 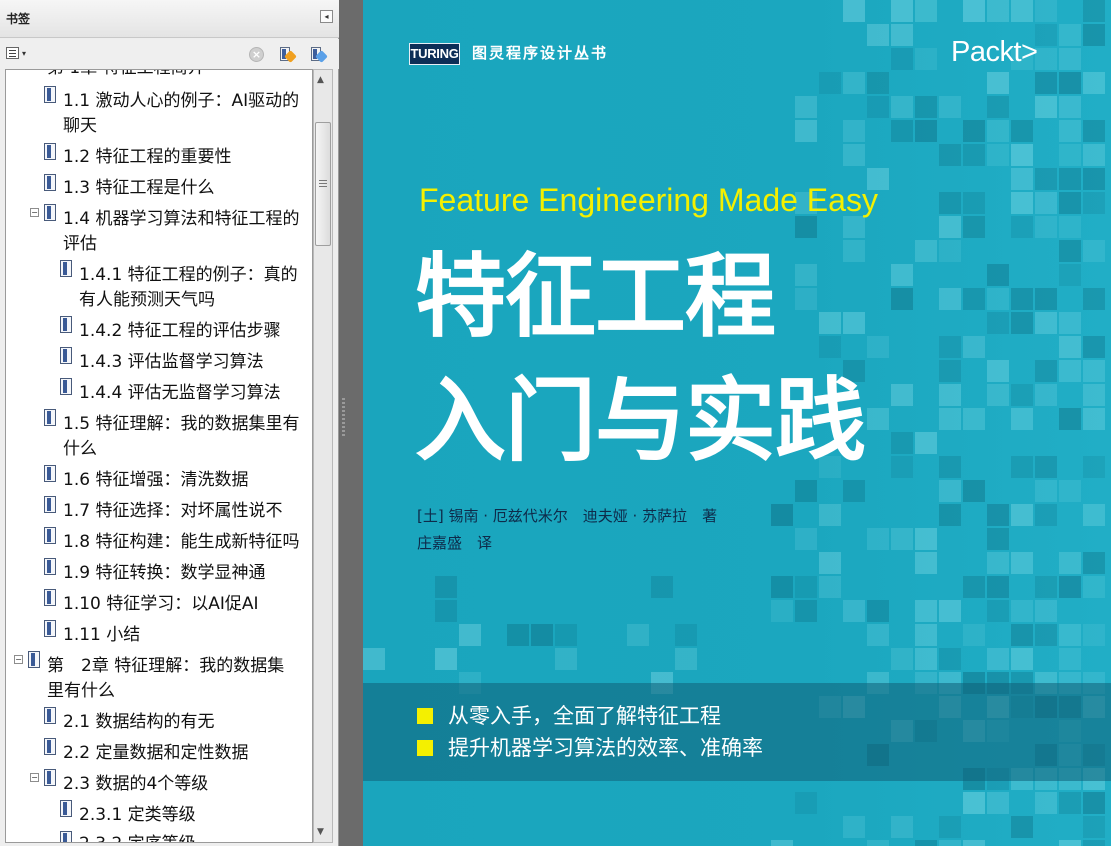 What do you see at coordinates (181, 232) in the screenshot?
I see `bookmark-1-4: 1.4 机器学习算法和特征工程的 评估` at bounding box center [181, 232].